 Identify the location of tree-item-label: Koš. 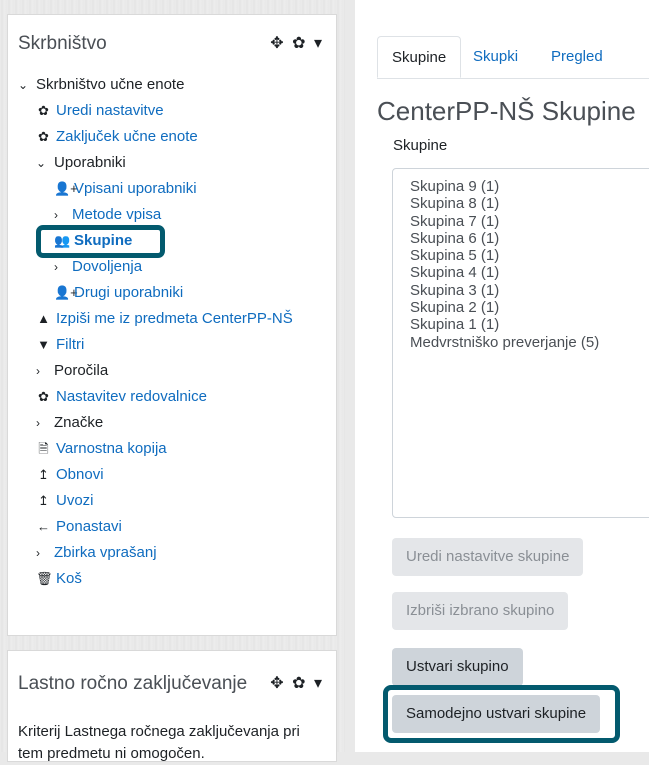
(69, 578).